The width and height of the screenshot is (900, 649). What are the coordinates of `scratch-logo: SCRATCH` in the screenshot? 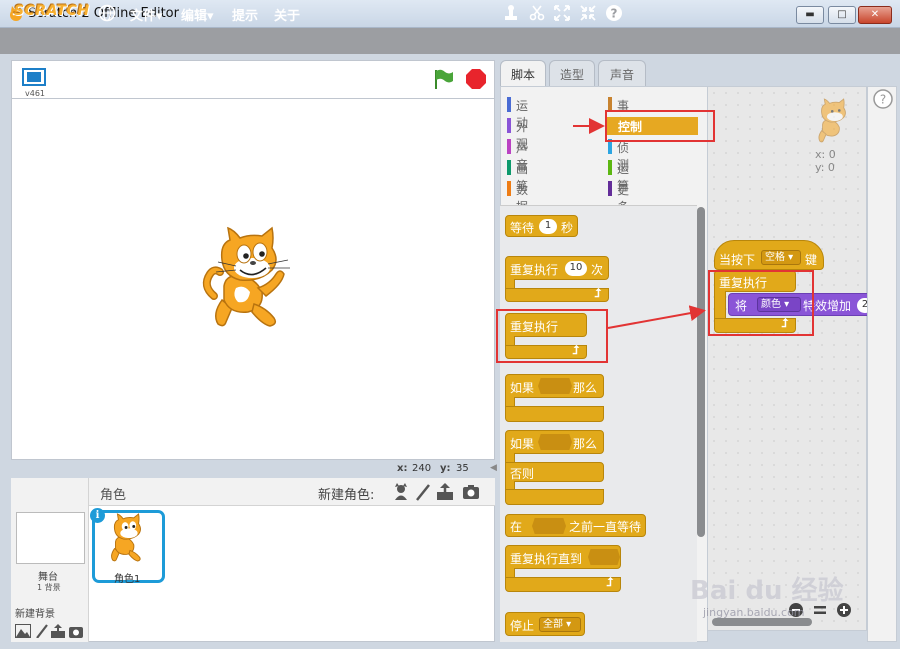 It's located at (52, 11).